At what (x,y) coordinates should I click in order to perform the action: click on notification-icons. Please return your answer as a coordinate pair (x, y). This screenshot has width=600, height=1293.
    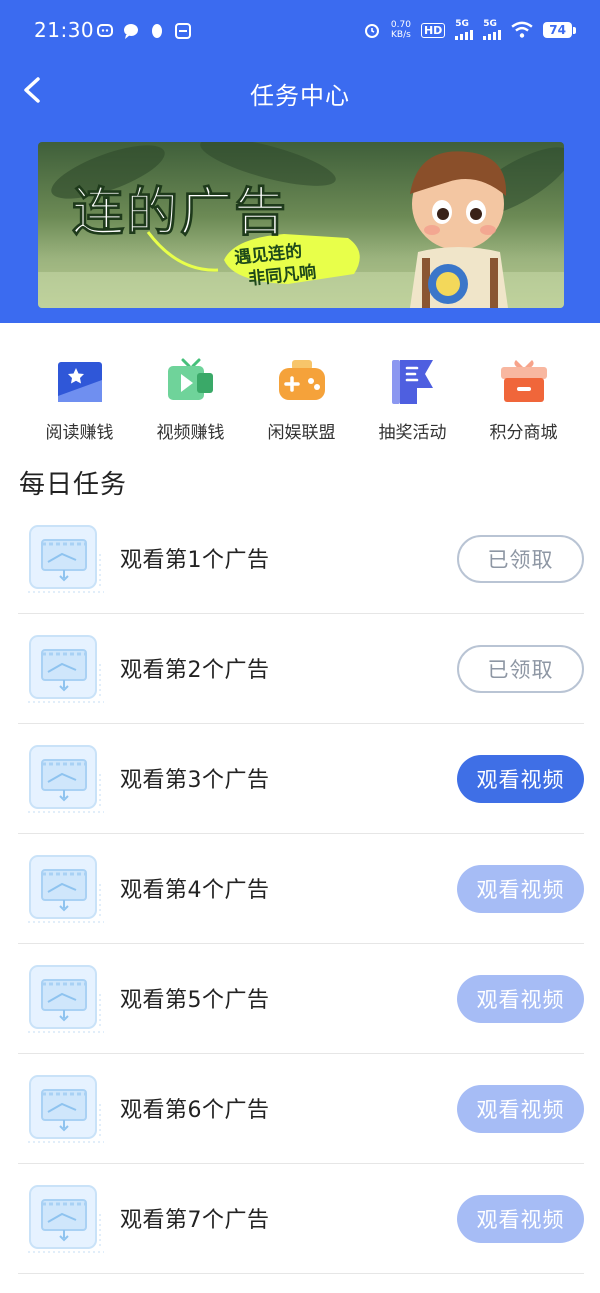
    Looking at the image, I should click on (144, 31).